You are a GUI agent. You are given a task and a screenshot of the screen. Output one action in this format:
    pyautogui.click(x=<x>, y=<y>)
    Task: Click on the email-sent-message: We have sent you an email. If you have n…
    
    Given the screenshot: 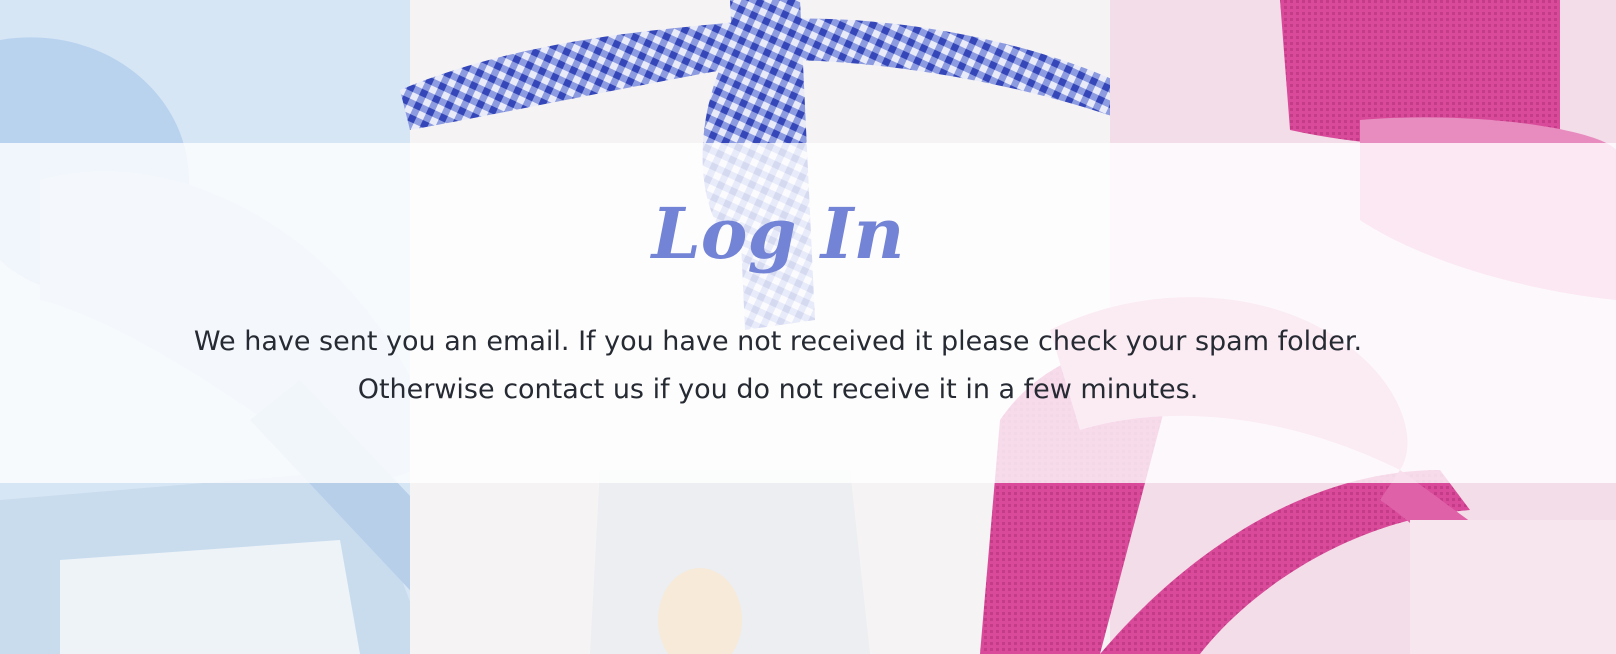 What is the action you would take?
    pyautogui.click(x=778, y=366)
    